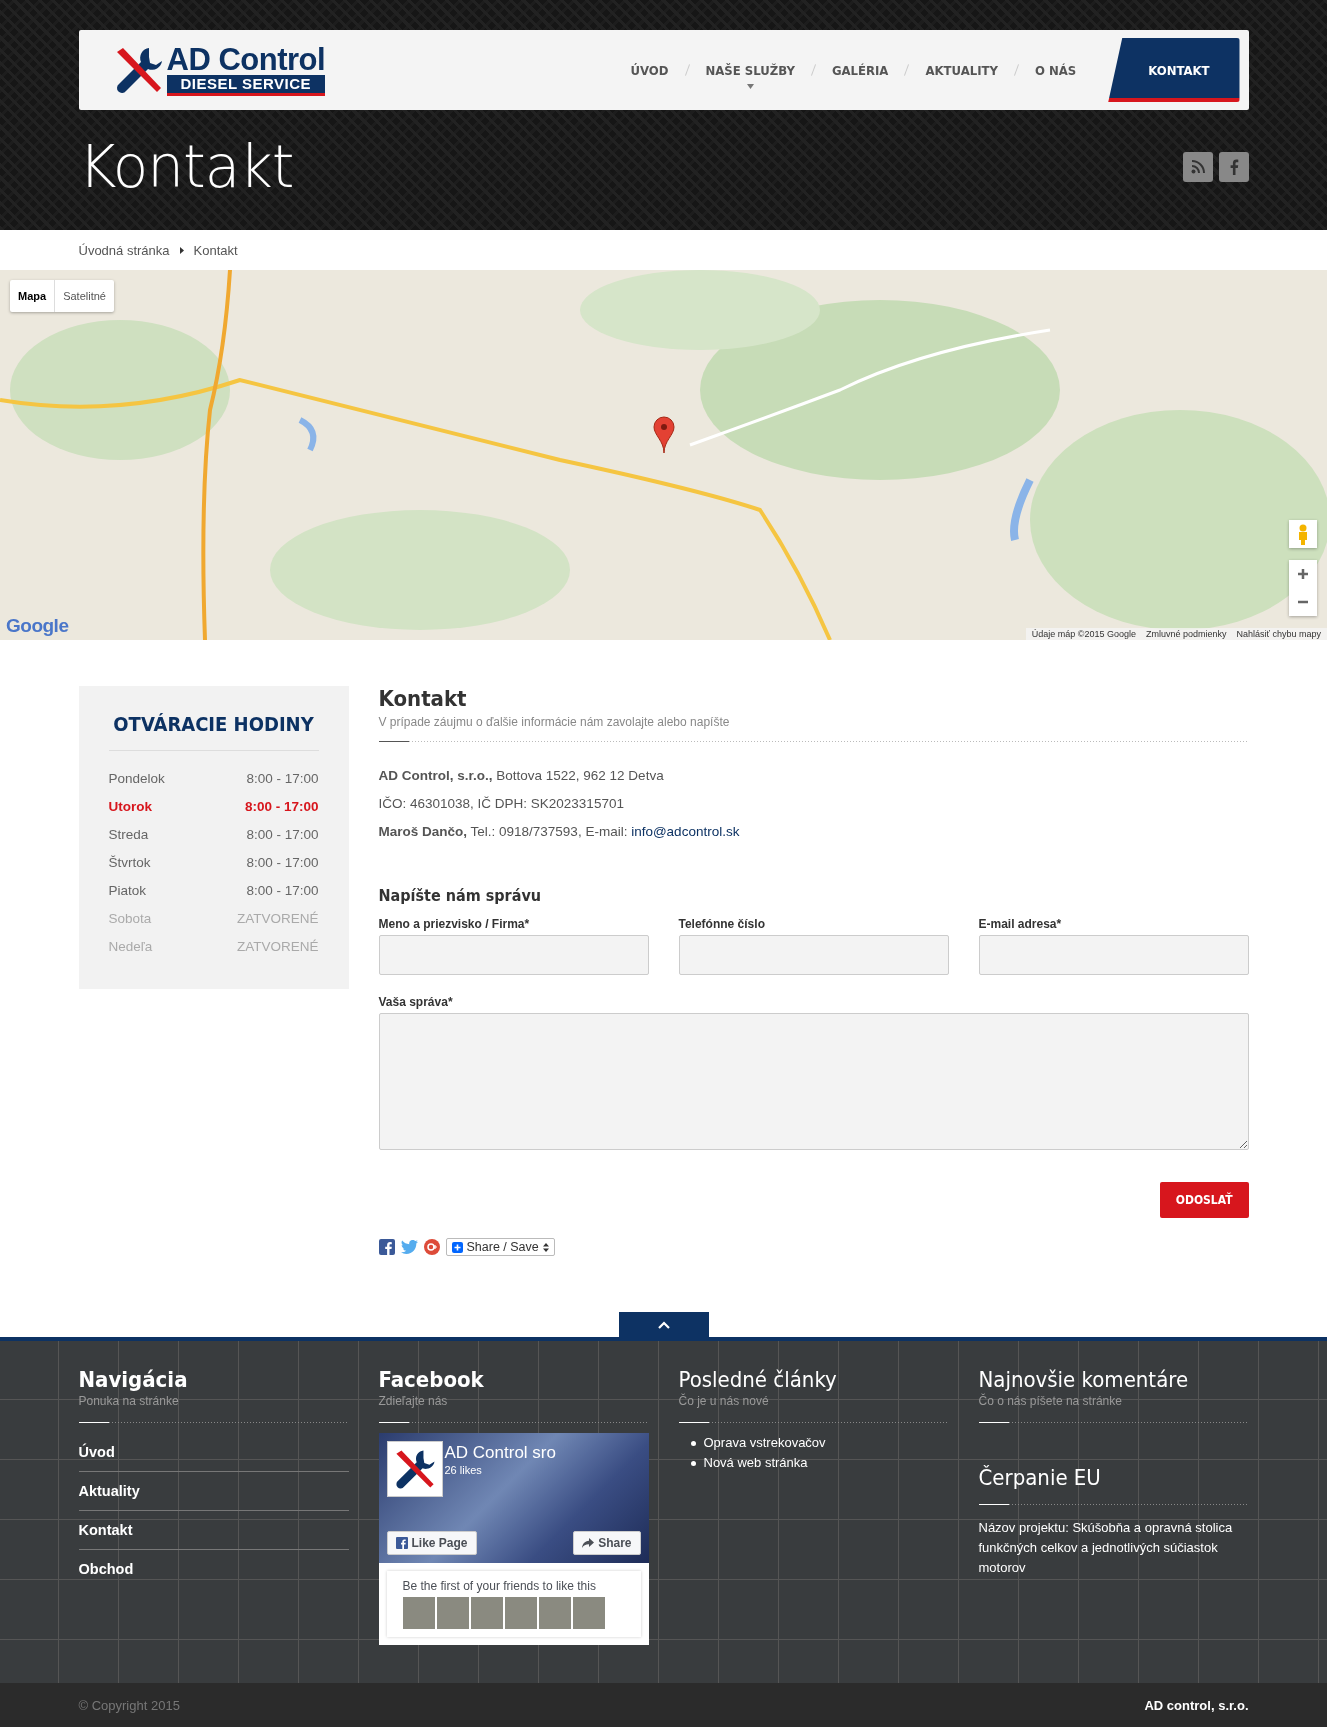 The image size is (1327, 1727). I want to click on nav-link: AKTUALITY, so click(961, 70).